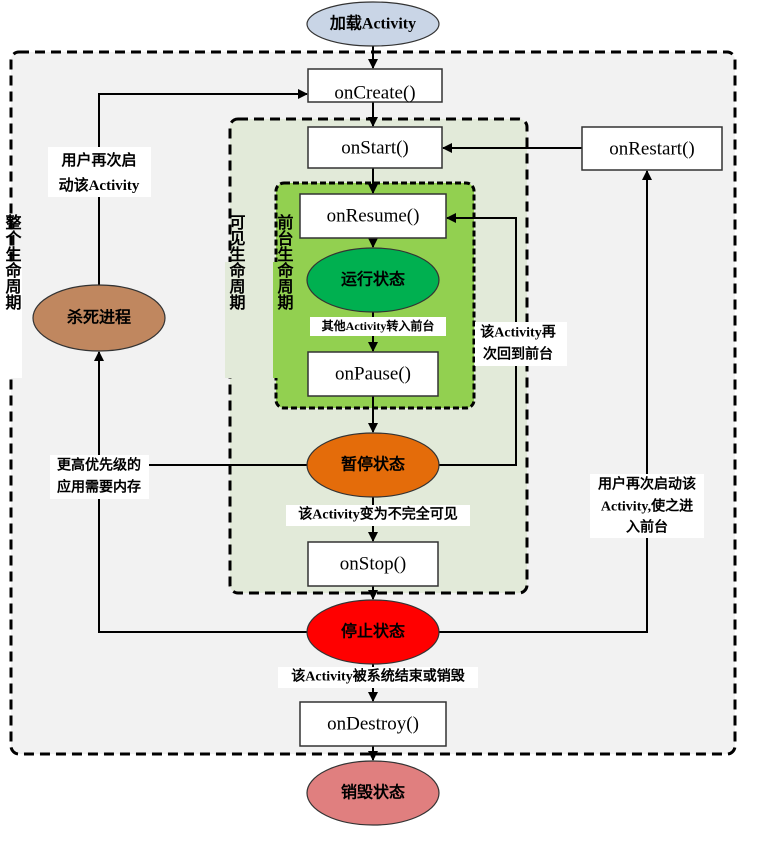 The height and width of the screenshot is (863, 758). Describe the element at coordinates (374, 93) in the screenshot. I see `on-create-label: onCreate()` at that location.